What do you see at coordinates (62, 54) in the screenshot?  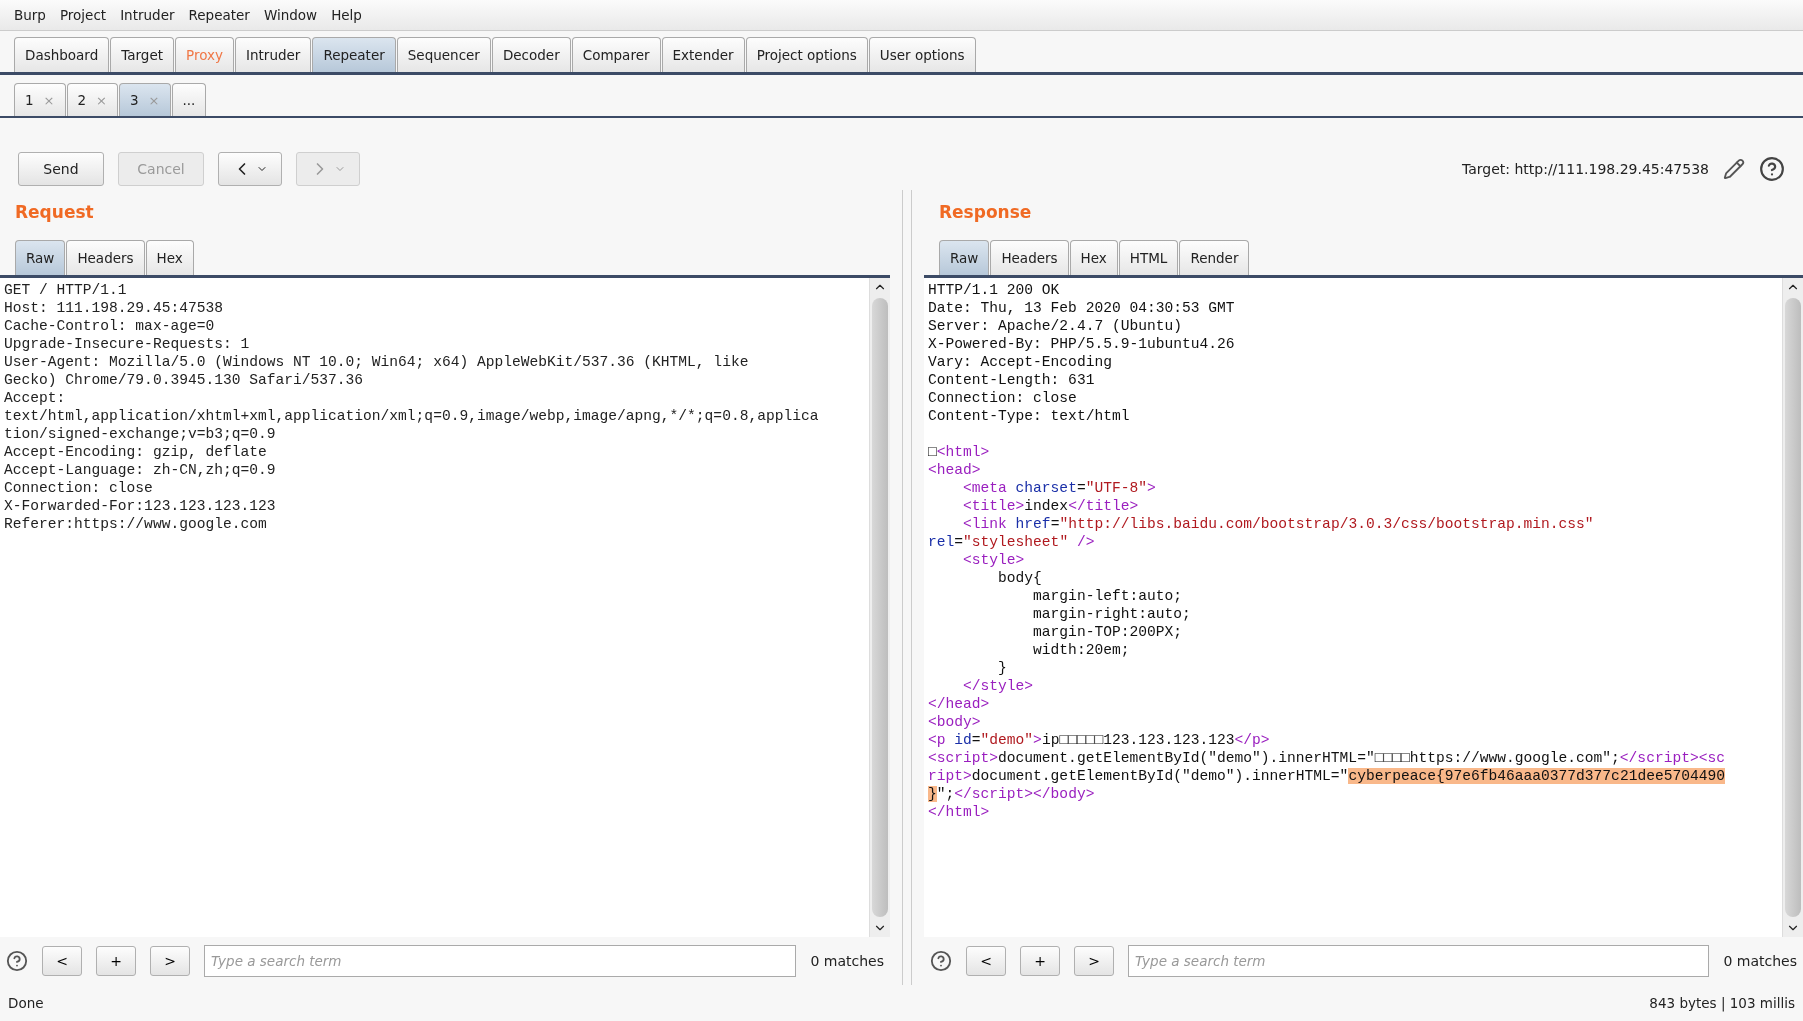 I see `main-tab: Dashboard` at bounding box center [62, 54].